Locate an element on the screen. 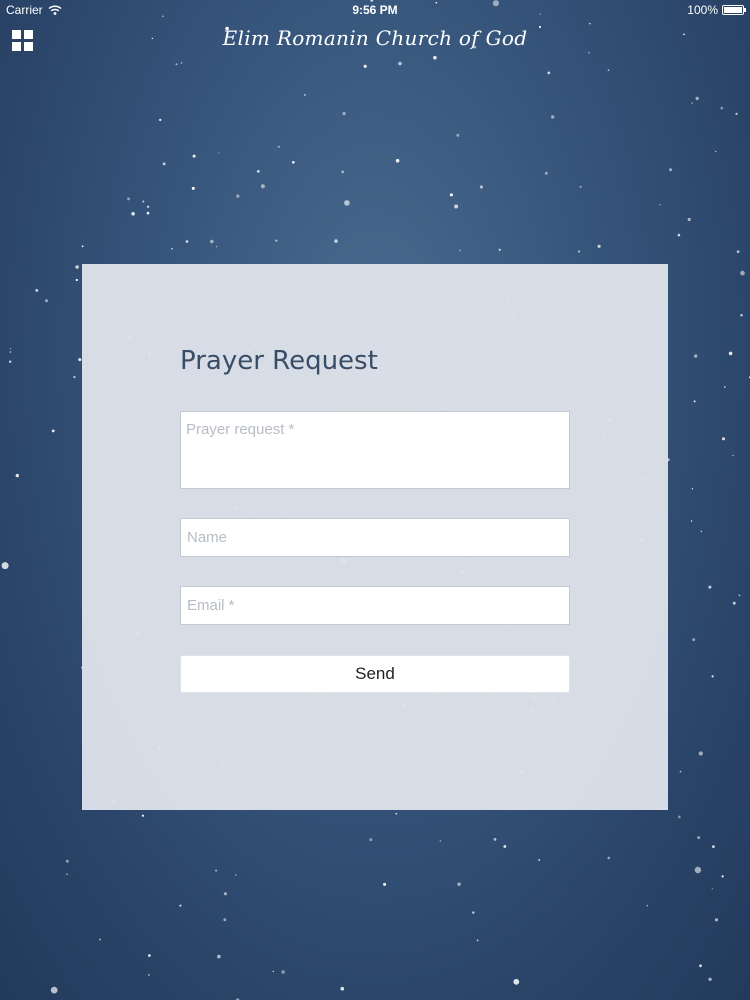  app-title: Elim Romanin Church of God is located at coordinates (375, 38).